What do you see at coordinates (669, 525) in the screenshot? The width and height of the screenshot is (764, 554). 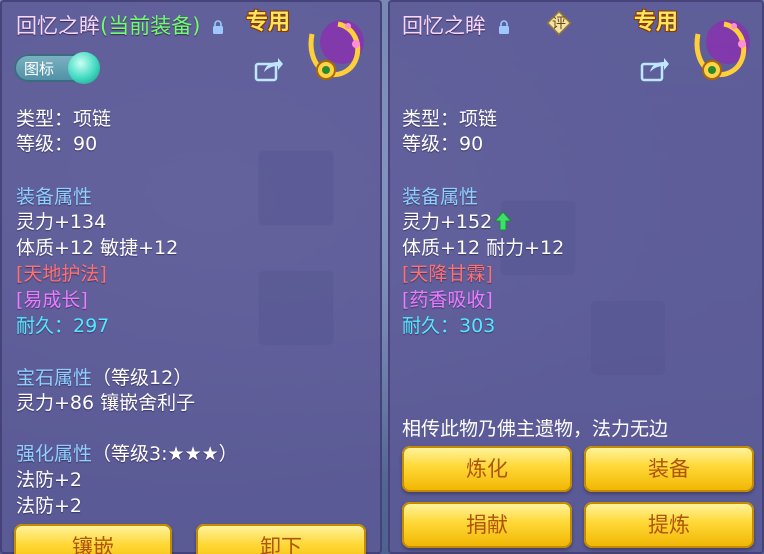 I see `extract-button: 提炼` at bounding box center [669, 525].